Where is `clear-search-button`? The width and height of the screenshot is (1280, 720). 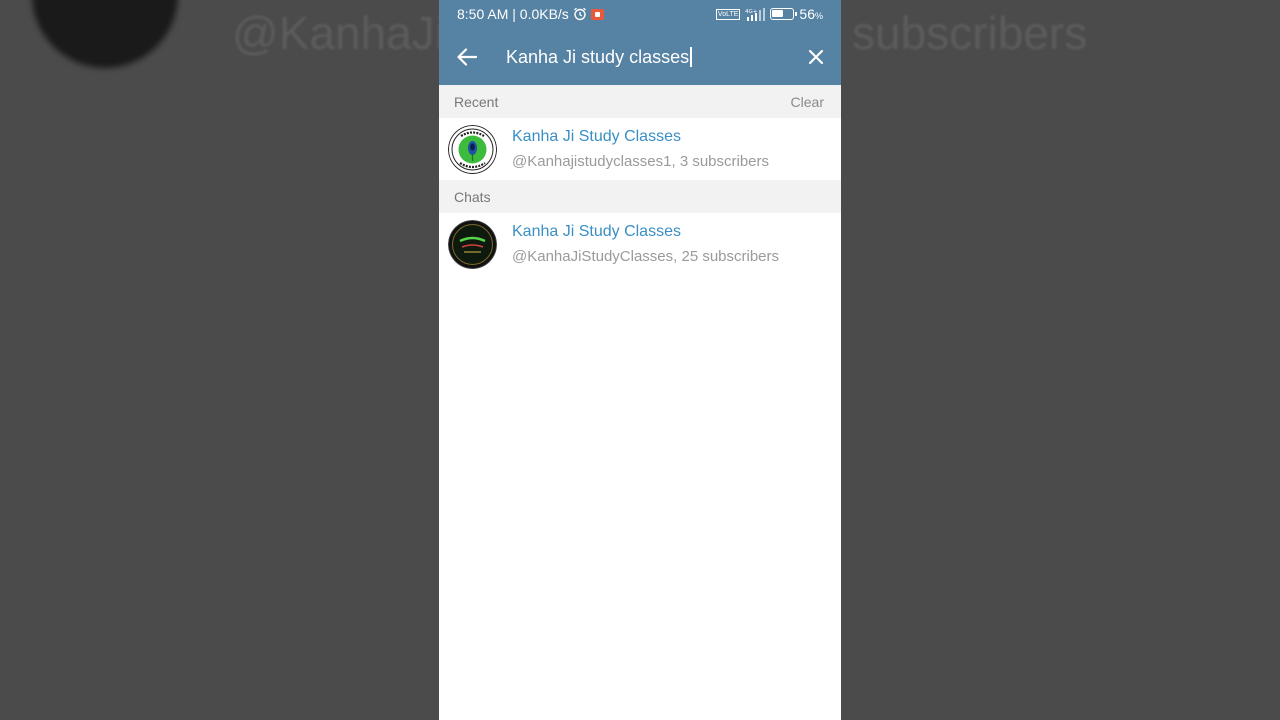
clear-search-button is located at coordinates (816, 57).